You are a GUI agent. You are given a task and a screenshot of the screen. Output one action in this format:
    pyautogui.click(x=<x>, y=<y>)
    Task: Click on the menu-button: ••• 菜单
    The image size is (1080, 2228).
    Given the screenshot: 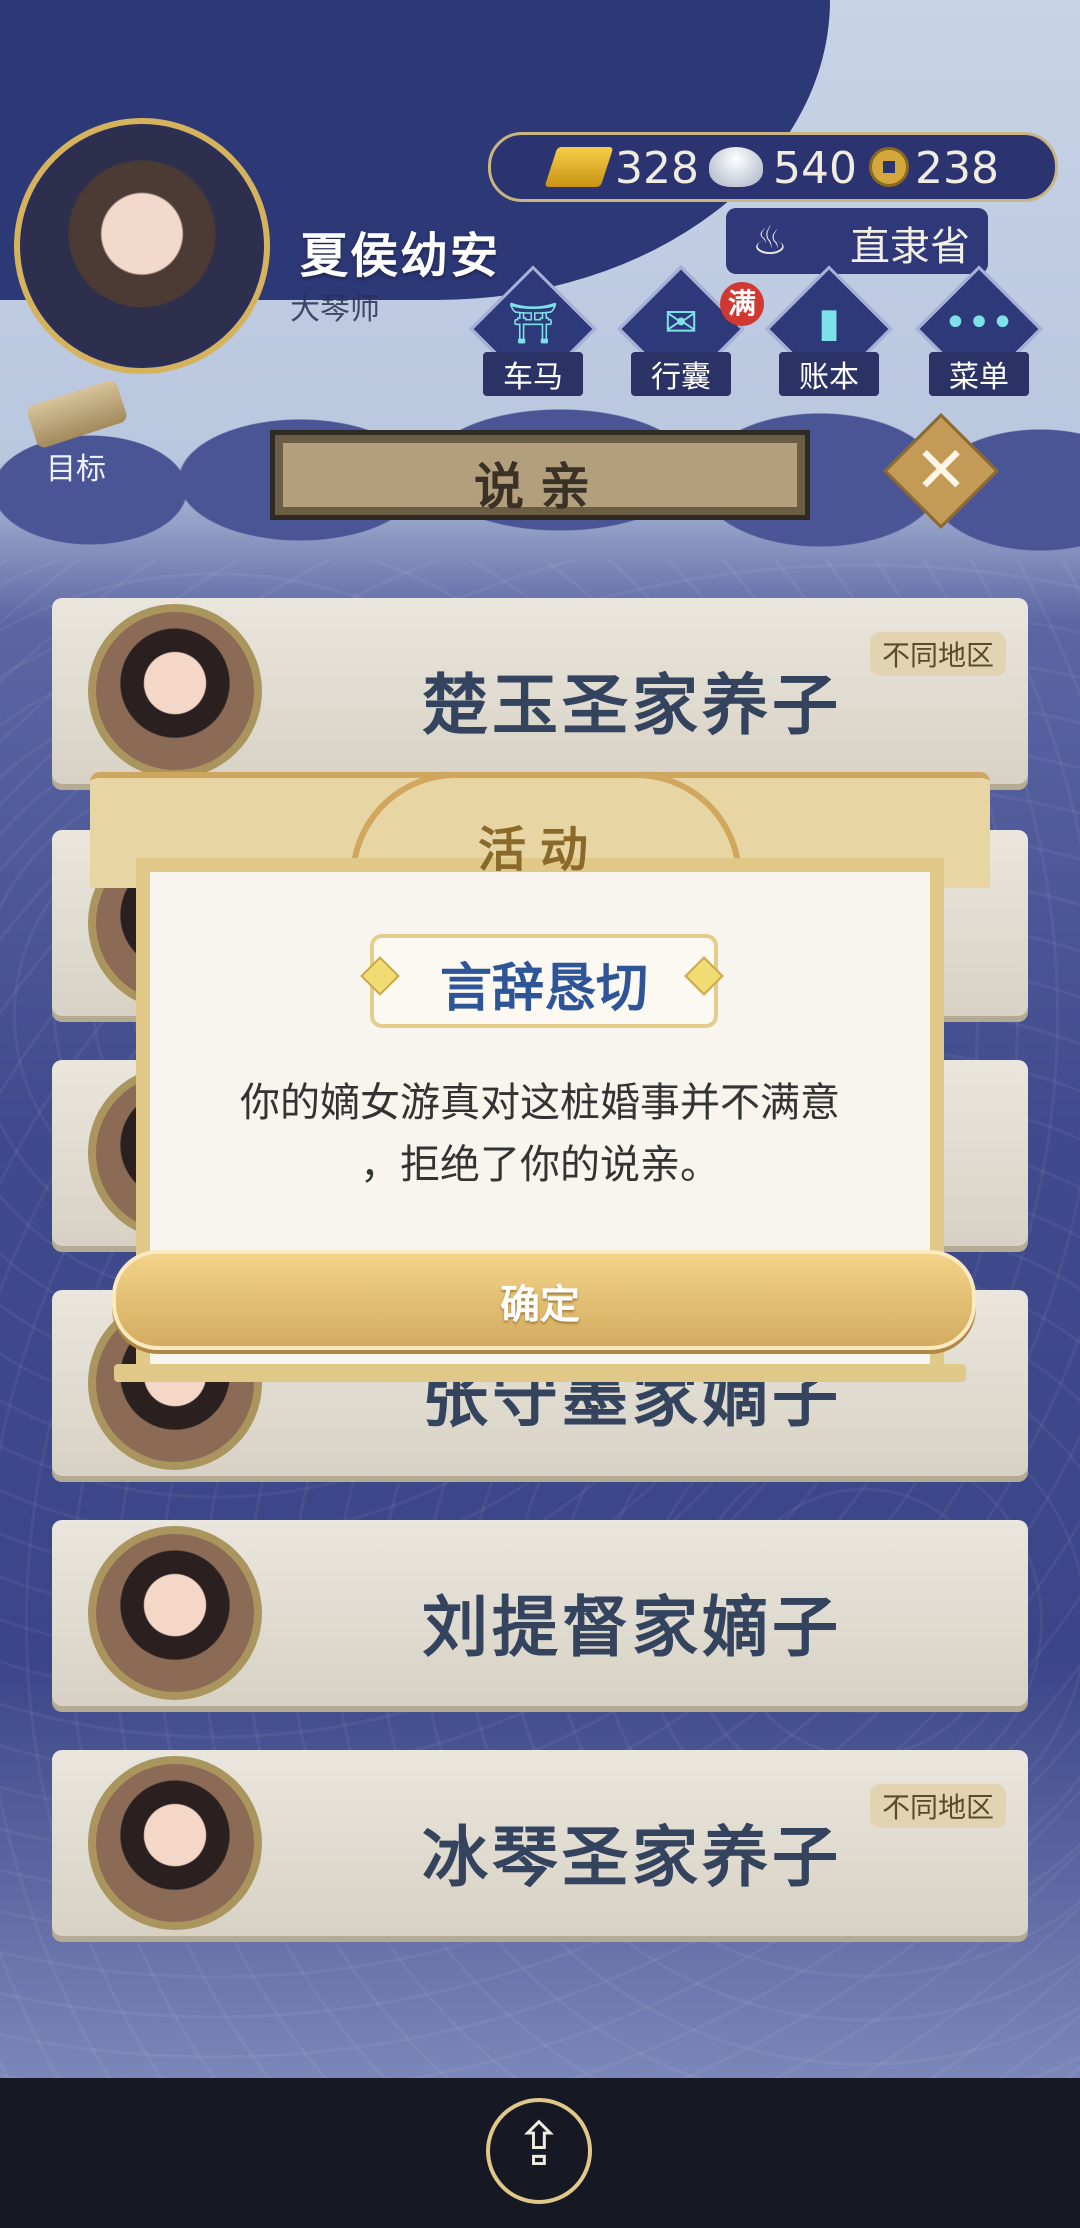 What is the action you would take?
    pyautogui.click(x=979, y=330)
    